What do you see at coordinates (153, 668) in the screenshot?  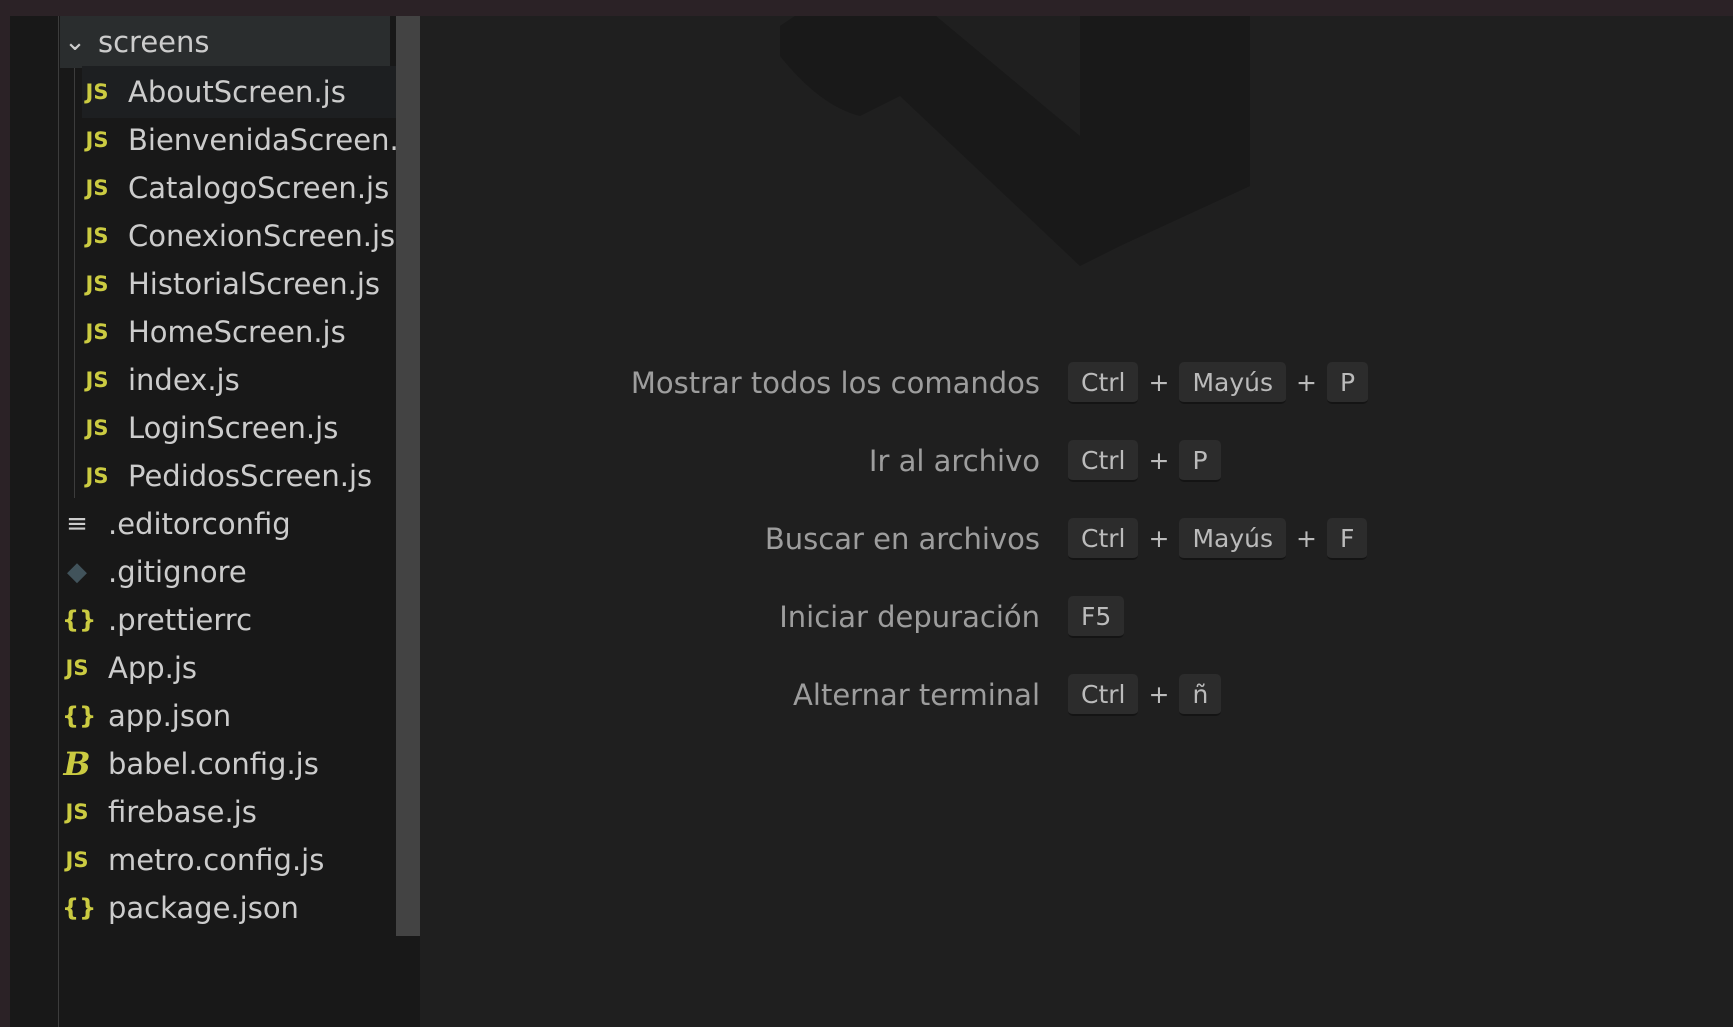 I see `file-label: App.js` at bounding box center [153, 668].